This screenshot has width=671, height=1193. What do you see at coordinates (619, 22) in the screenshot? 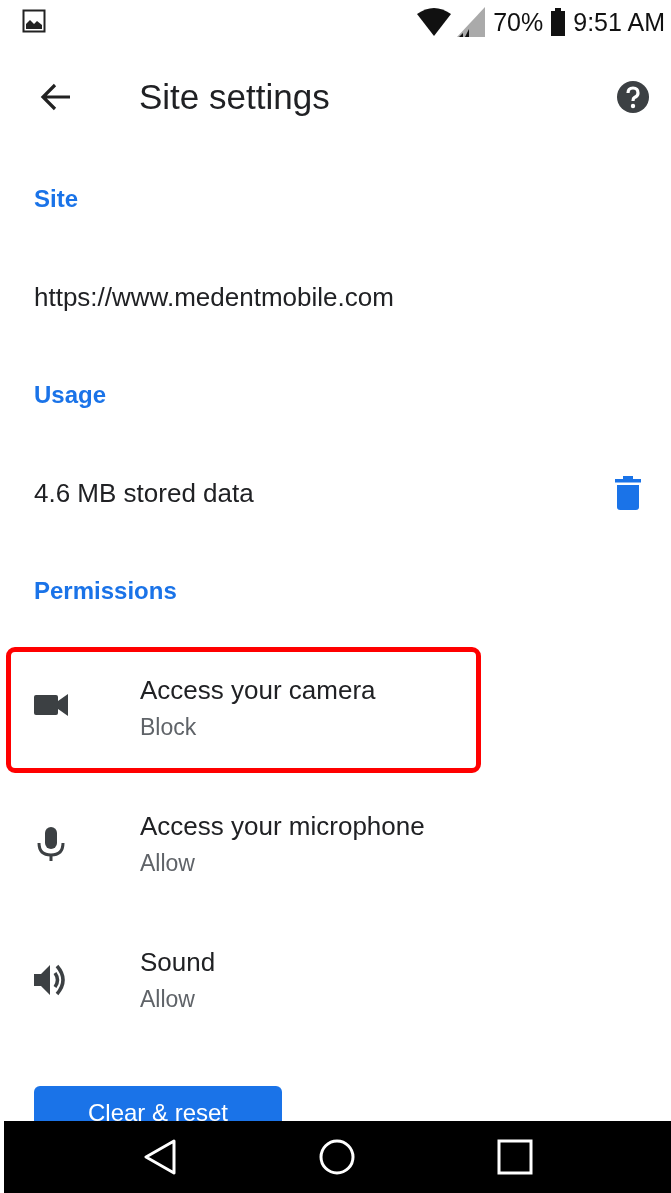
I see `clock-time: 9:51 AM` at bounding box center [619, 22].